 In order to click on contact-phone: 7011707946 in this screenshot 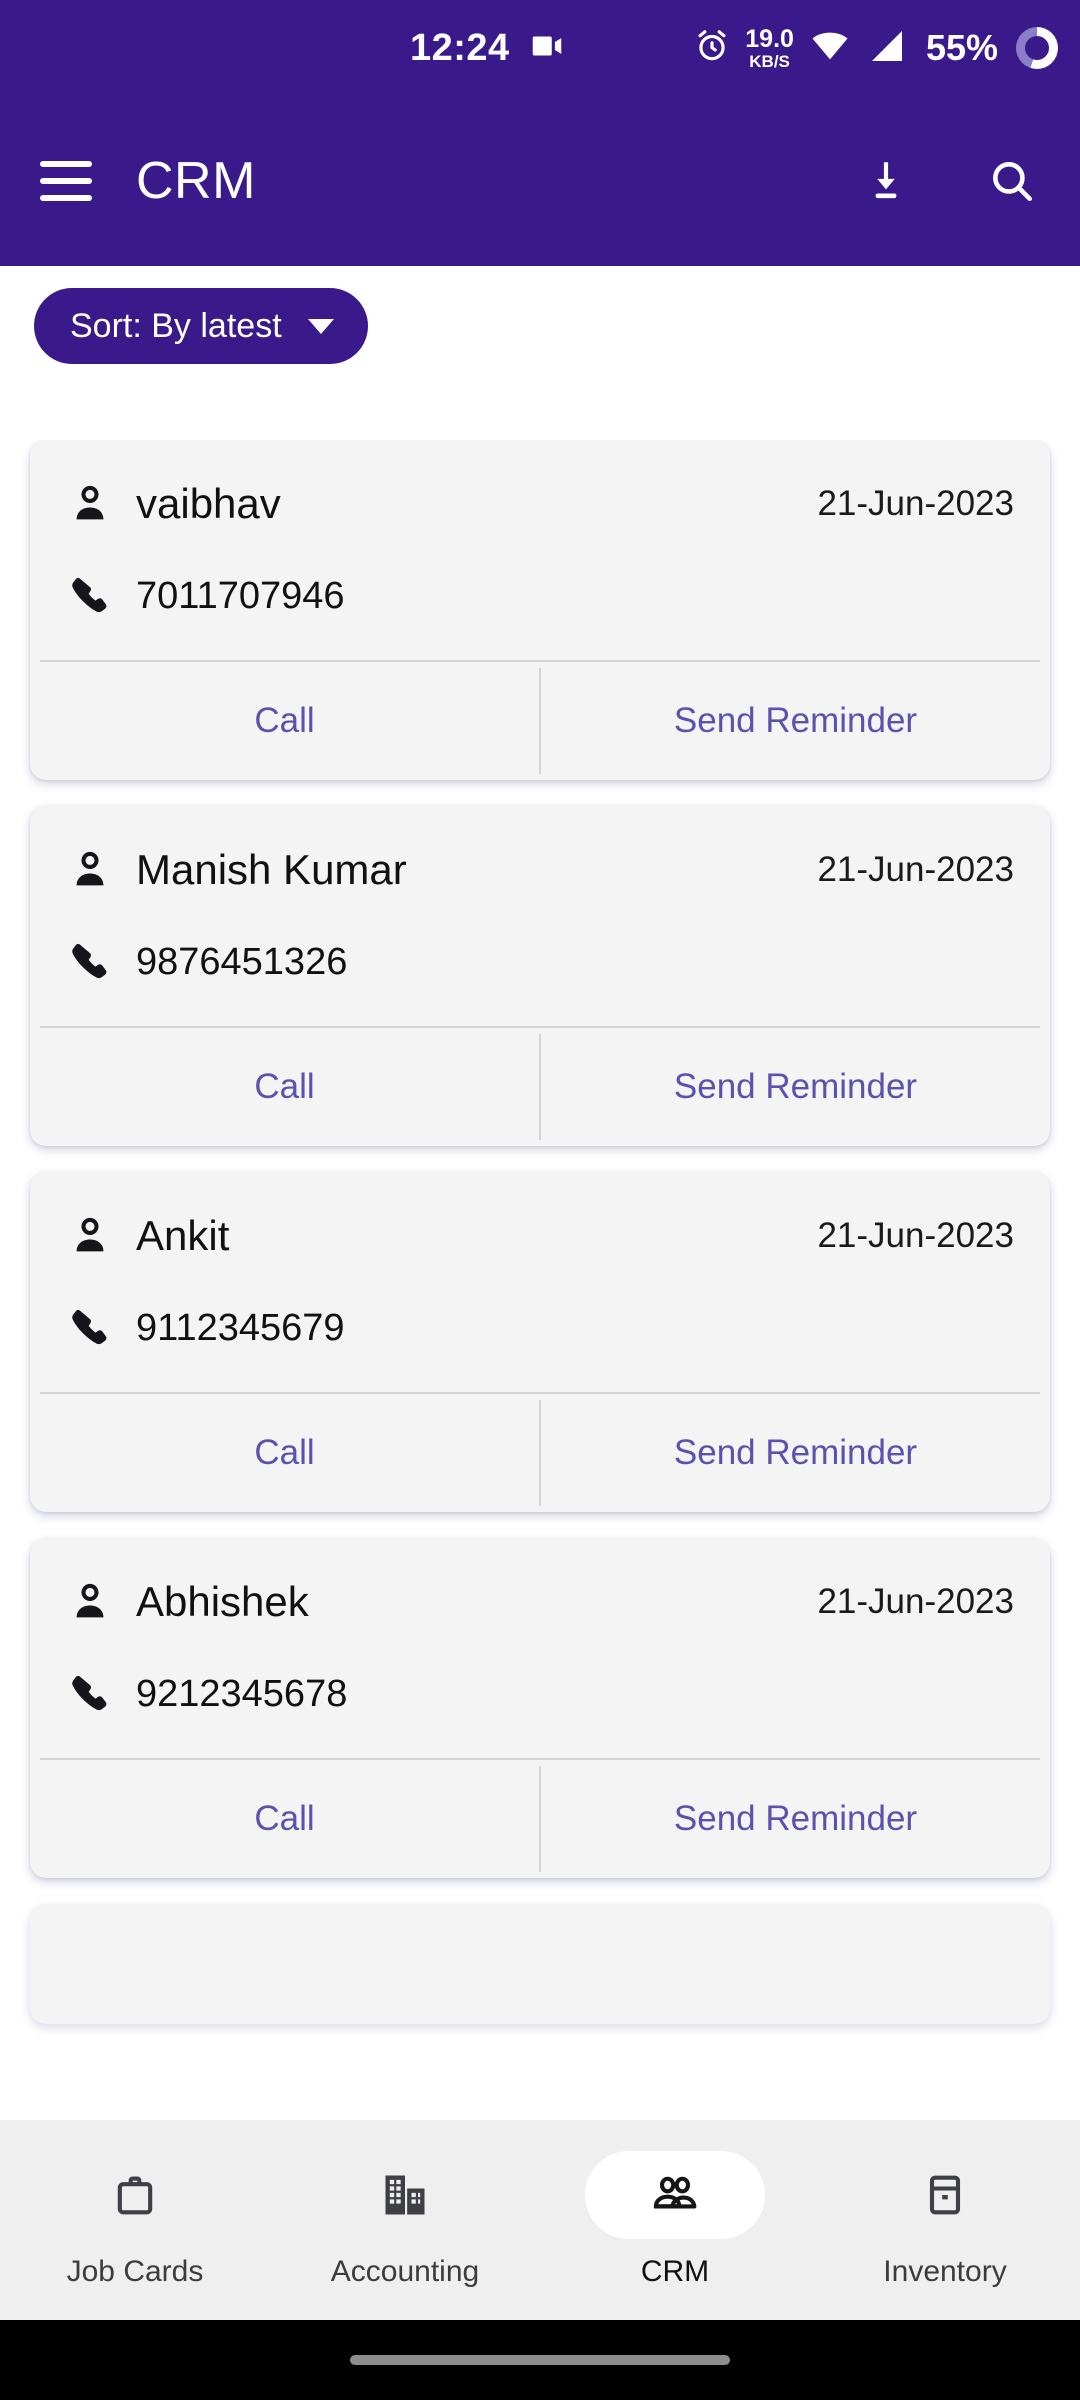, I will do `click(240, 595)`.